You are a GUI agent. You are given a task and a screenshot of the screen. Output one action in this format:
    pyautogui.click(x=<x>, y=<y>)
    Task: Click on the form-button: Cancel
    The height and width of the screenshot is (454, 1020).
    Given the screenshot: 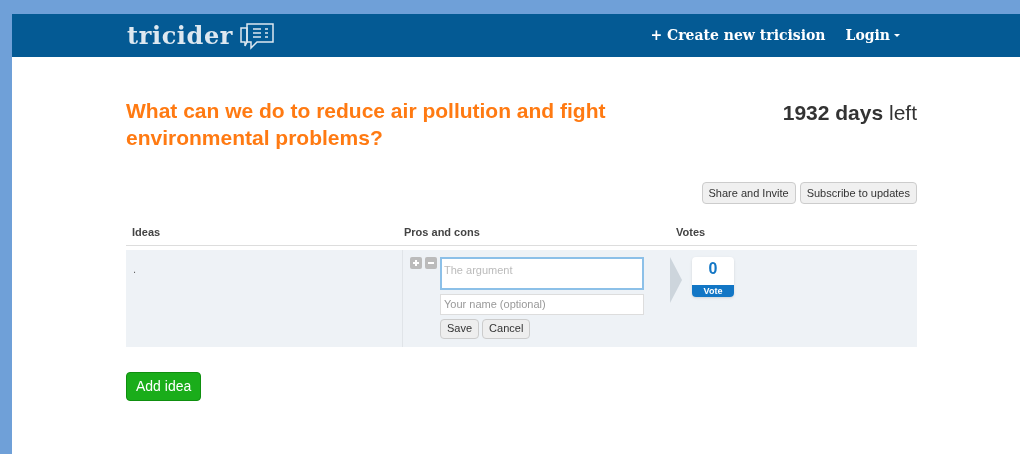 What is the action you would take?
    pyautogui.click(x=506, y=328)
    